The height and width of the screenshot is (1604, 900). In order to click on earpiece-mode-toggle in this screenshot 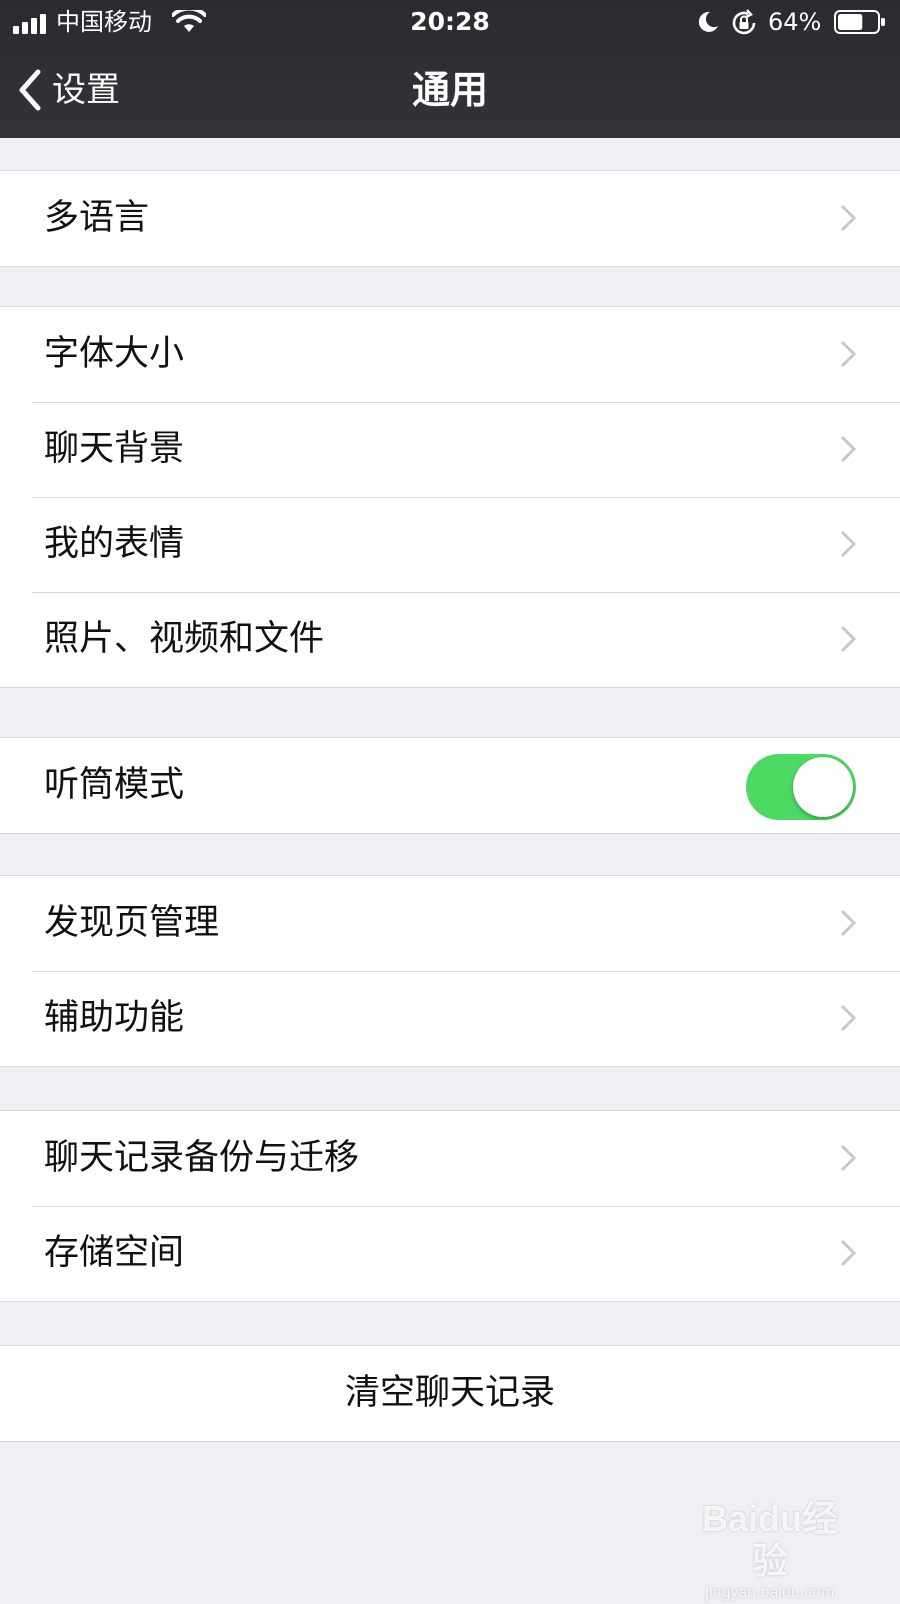, I will do `click(801, 787)`.